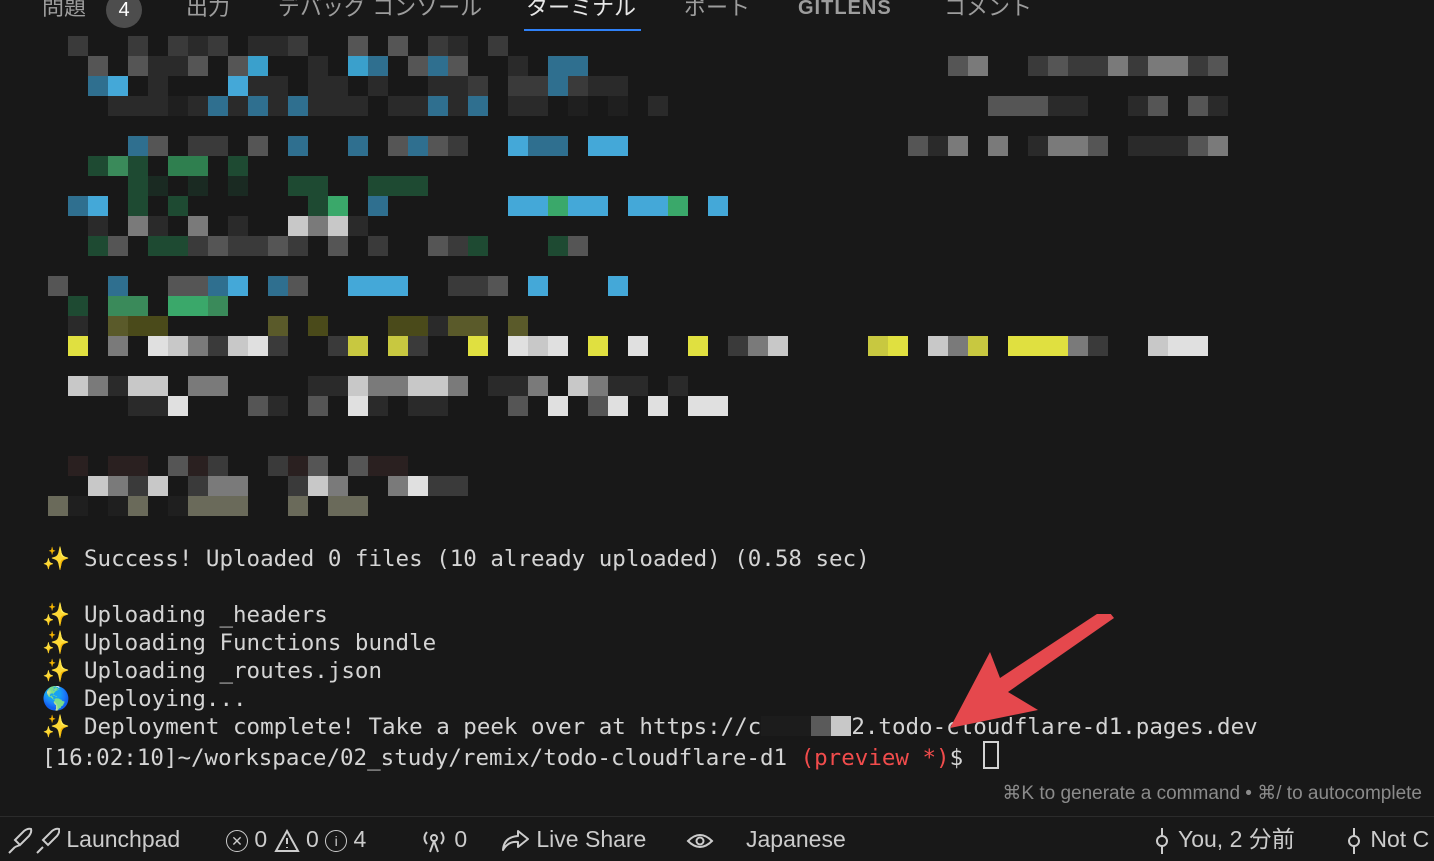  I want to click on warning-count: 0, so click(312, 839).